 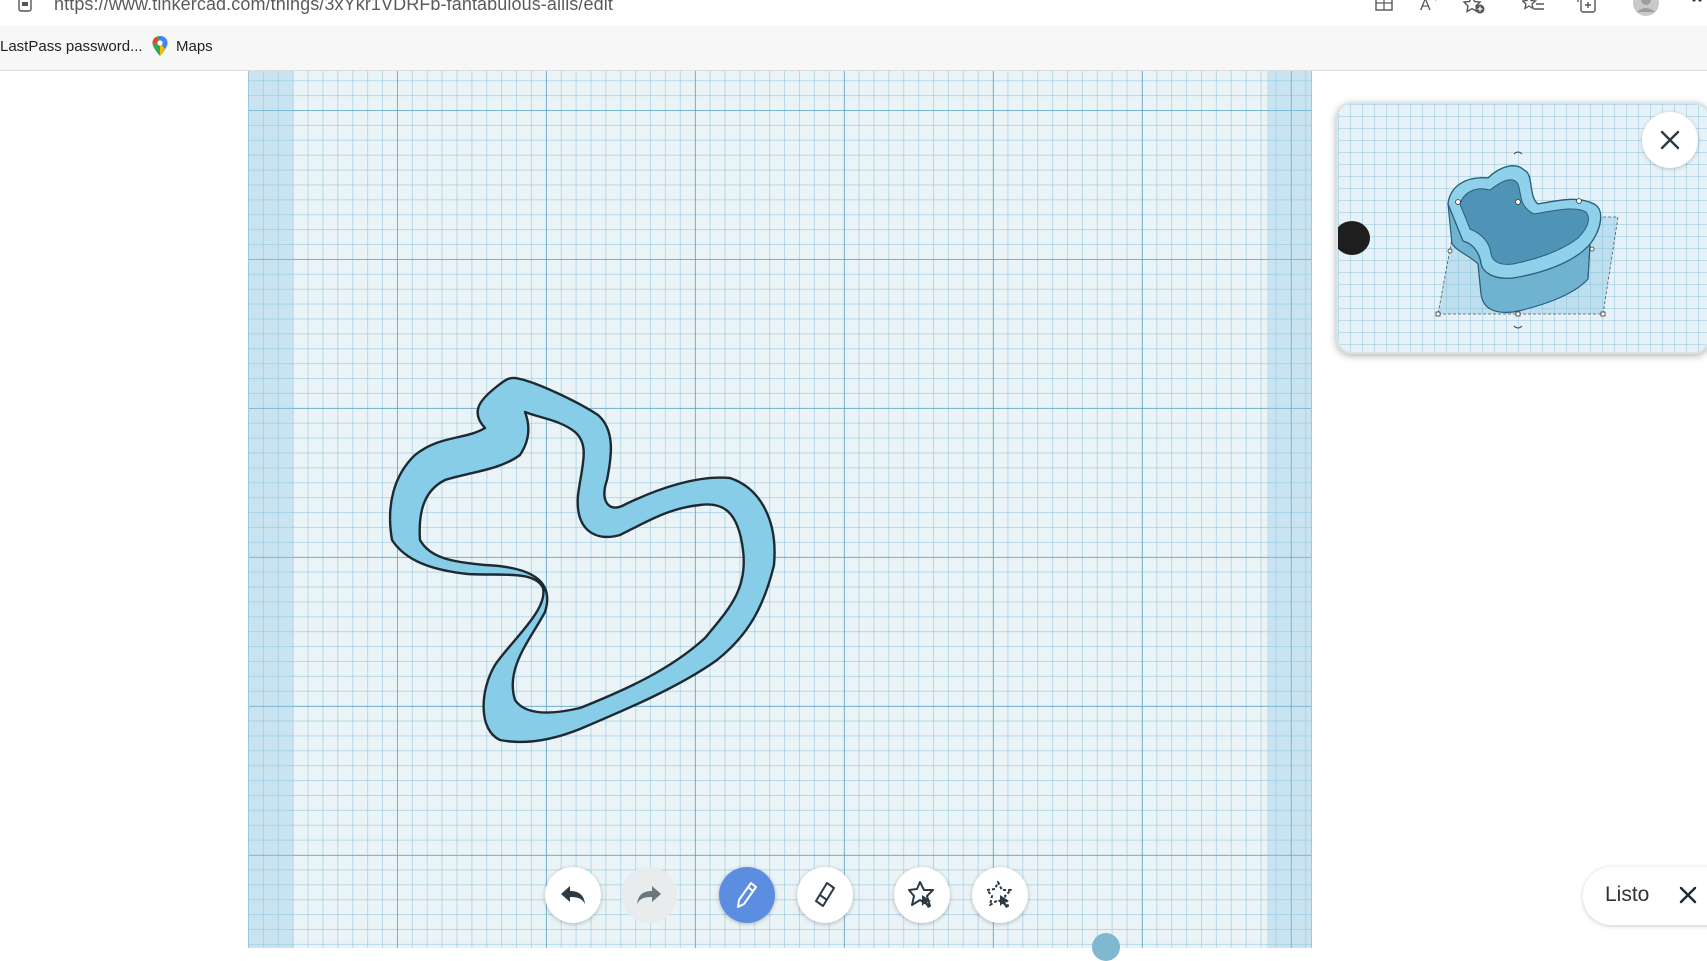 I want to click on select-shape-button, so click(x=922, y=895).